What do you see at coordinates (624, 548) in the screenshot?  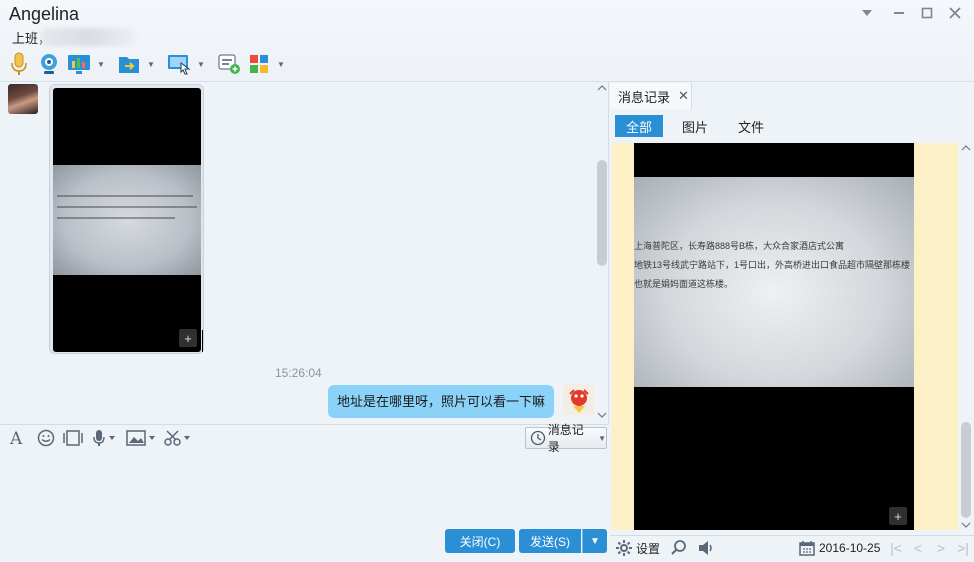 I see `gear-icon` at bounding box center [624, 548].